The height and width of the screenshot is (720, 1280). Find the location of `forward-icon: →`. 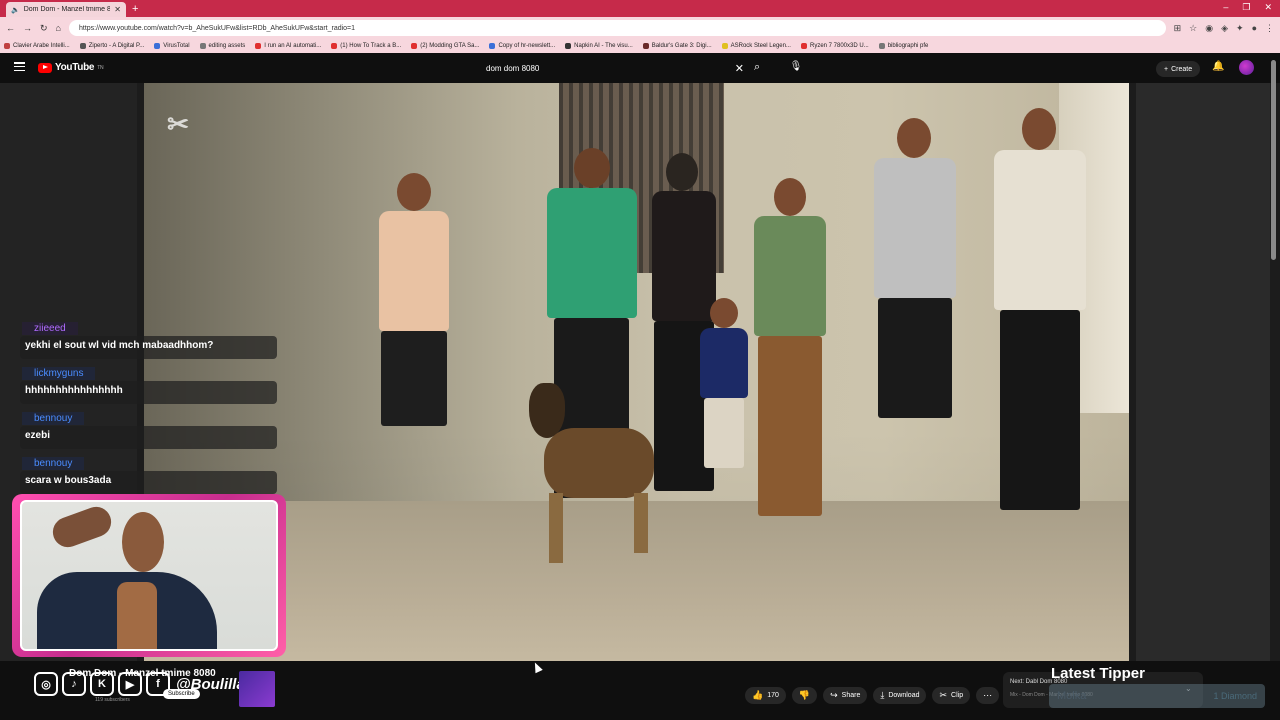

forward-icon: → is located at coordinates (27, 28).